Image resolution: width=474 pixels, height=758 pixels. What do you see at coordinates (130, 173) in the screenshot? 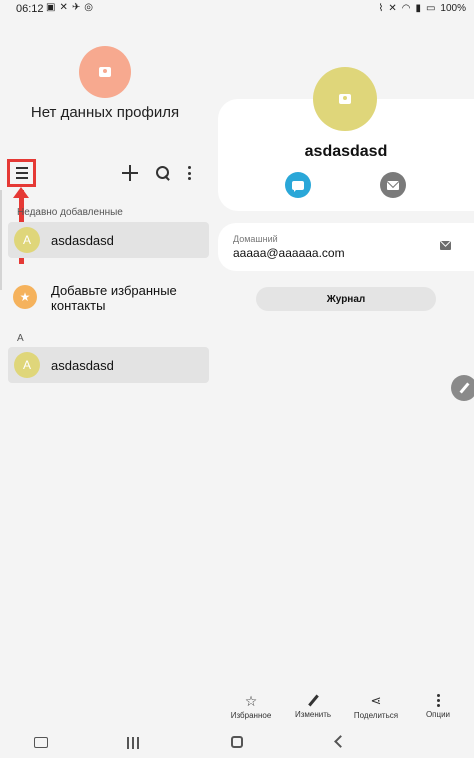
I see `plus-icon` at bounding box center [130, 173].